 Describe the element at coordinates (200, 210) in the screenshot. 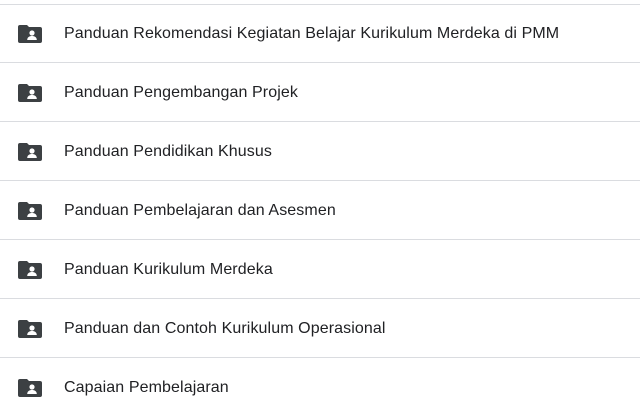

I see `folder-name: Panduan Pembelajaran dan Asesmen` at that location.